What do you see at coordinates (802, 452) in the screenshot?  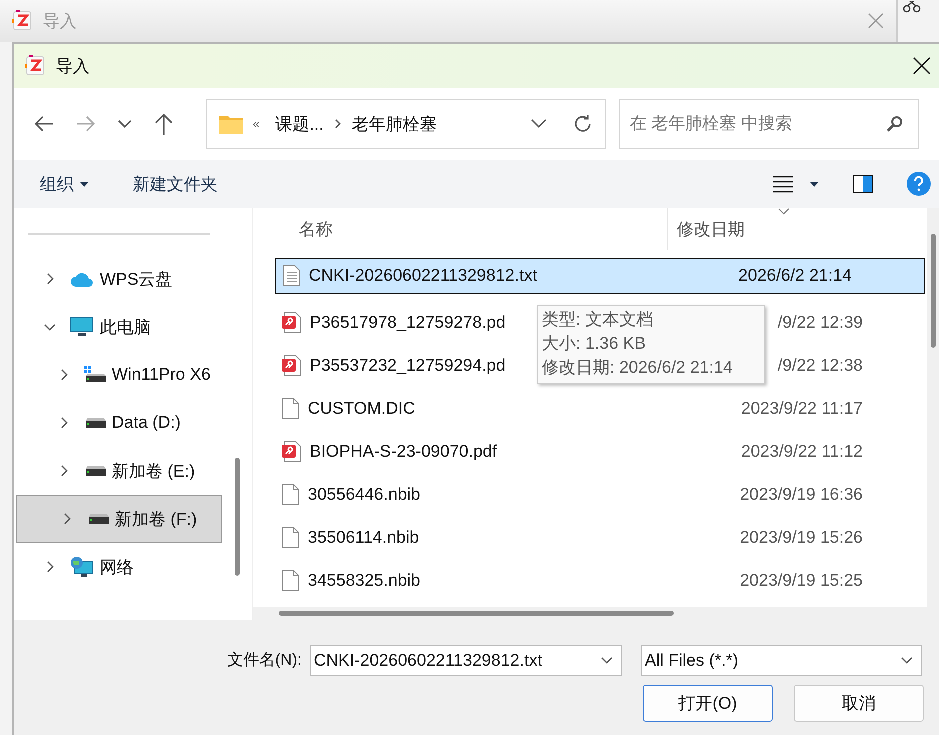 I see `file-date: 2023/9/22 11:12` at bounding box center [802, 452].